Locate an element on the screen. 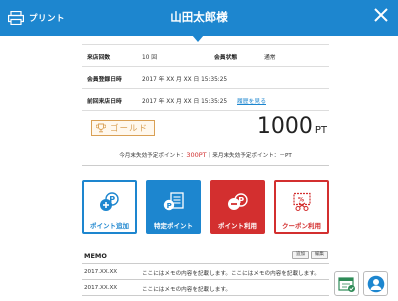 The image size is (398, 301). specific-points-button: P 特定ポイント is located at coordinates (173, 207).